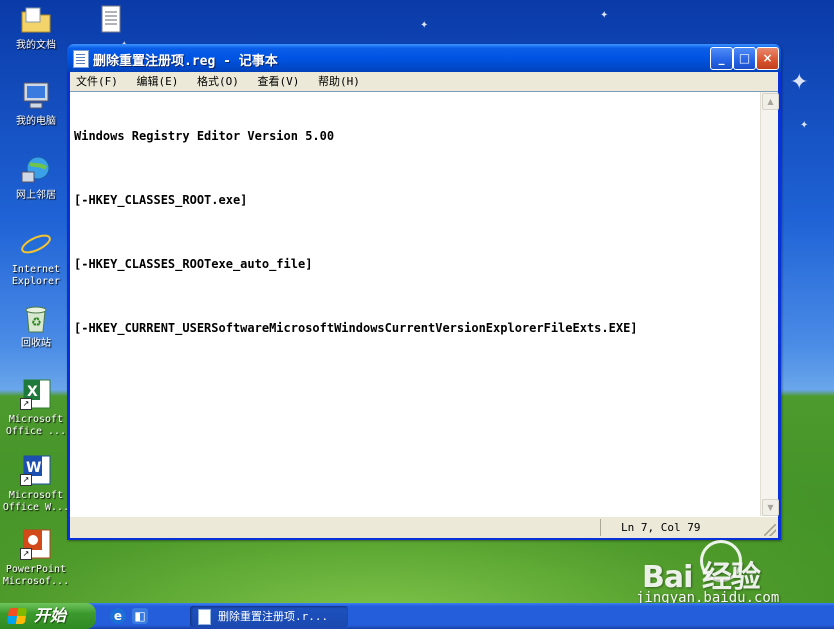 The image size is (834, 629). Describe the element at coordinates (36, 470) in the screenshot. I see `word-icon: W ↗` at that location.